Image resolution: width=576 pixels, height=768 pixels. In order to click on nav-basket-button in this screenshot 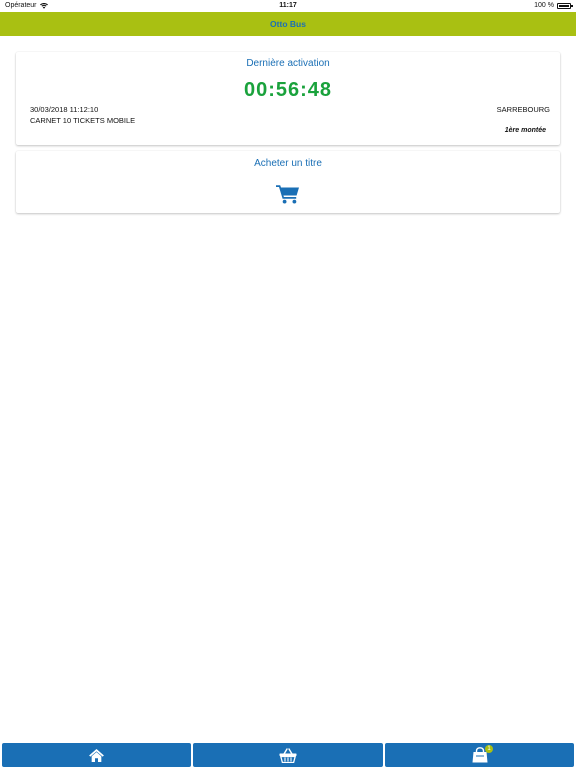, I will do `click(288, 755)`.